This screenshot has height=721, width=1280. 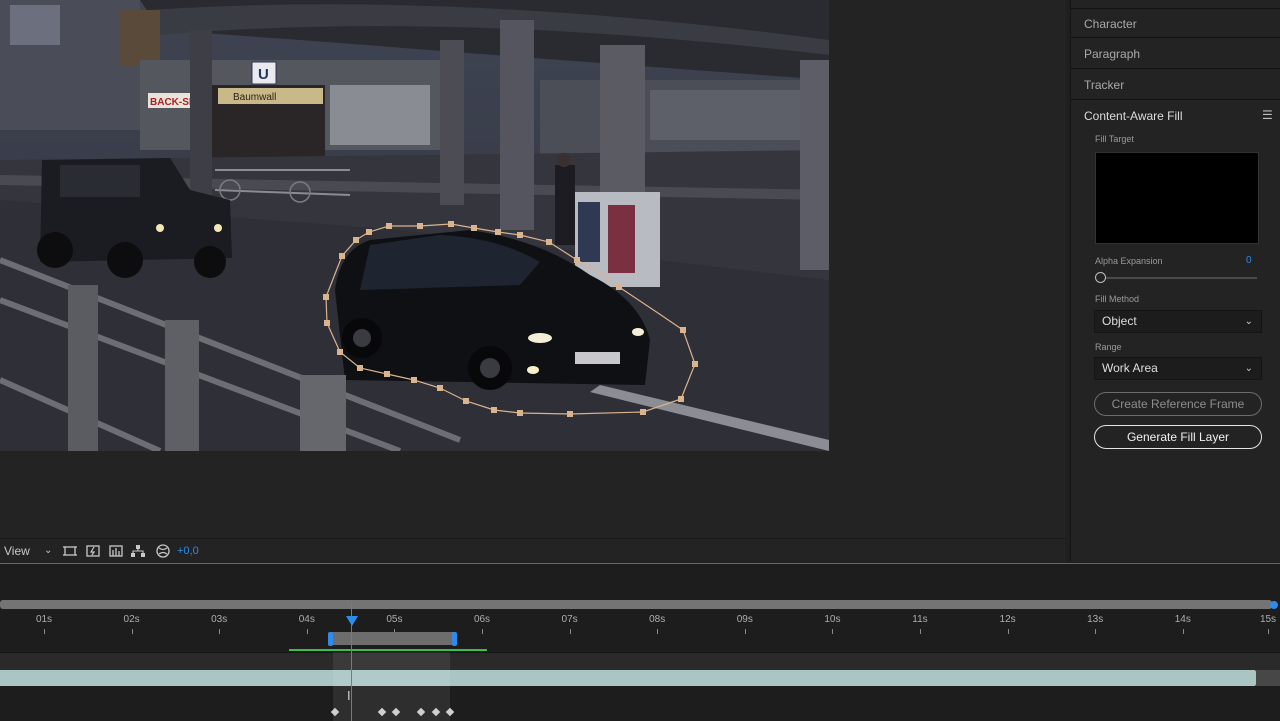 What do you see at coordinates (454, 639) in the screenshot?
I see `work-area-end-handle` at bounding box center [454, 639].